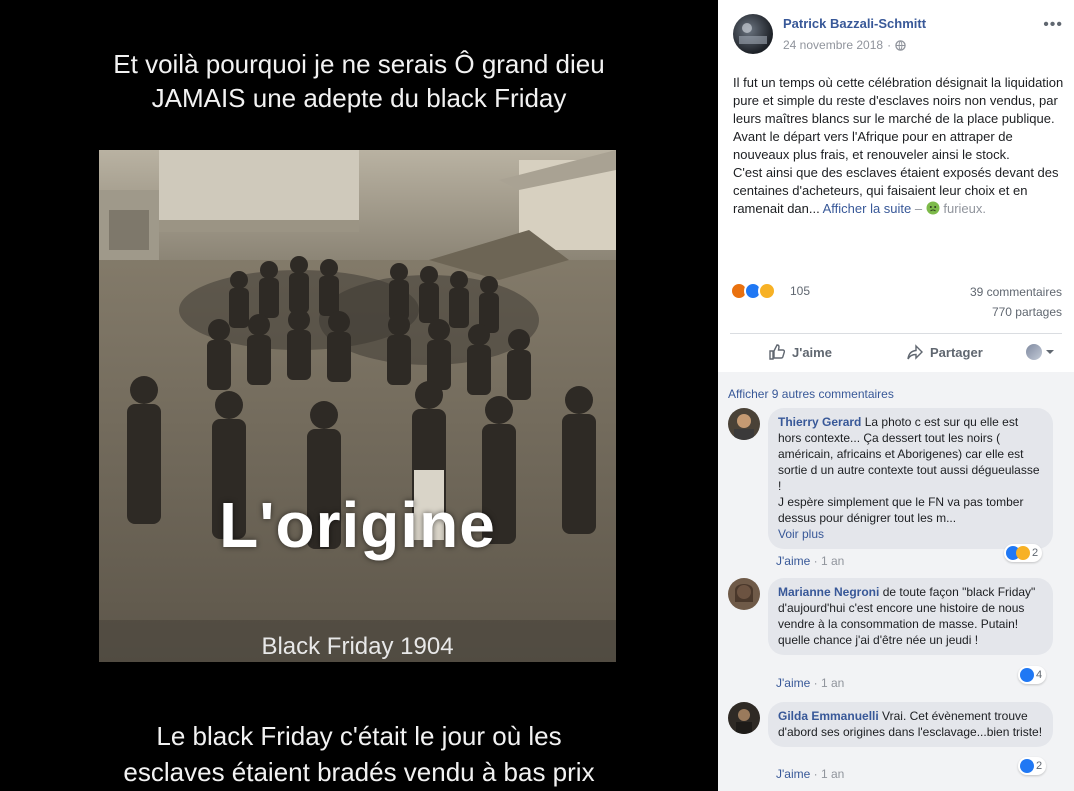  What do you see at coordinates (1027, 312) in the screenshot?
I see `share-count: 770 partages` at bounding box center [1027, 312].